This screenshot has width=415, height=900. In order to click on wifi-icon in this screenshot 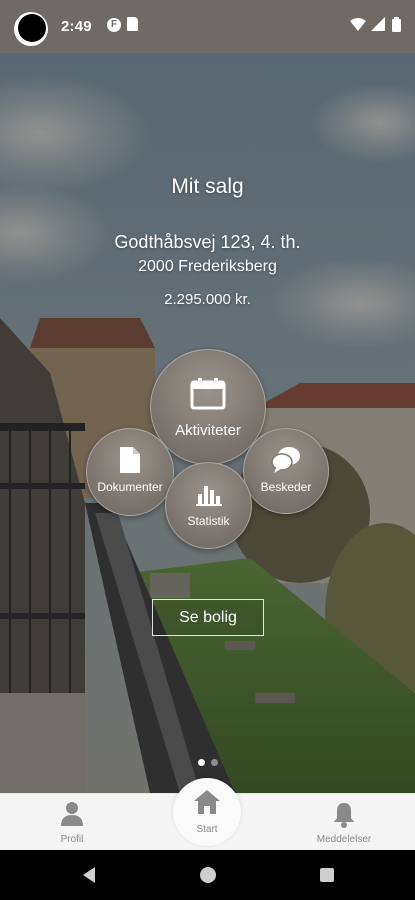, I will do `click(358, 24)`.